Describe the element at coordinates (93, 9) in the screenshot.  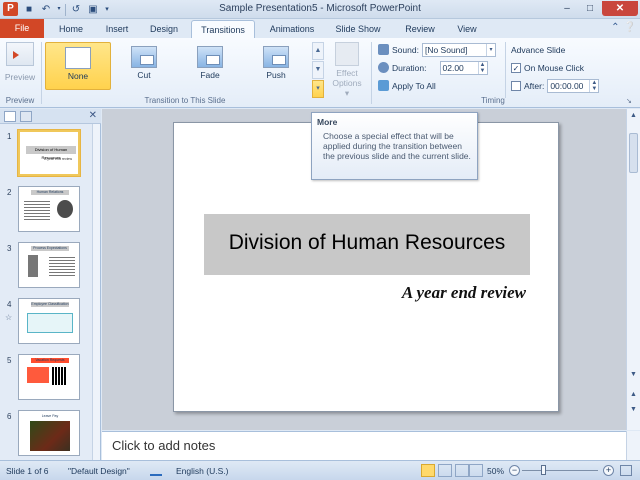
I see `present-icon: ▣` at that location.